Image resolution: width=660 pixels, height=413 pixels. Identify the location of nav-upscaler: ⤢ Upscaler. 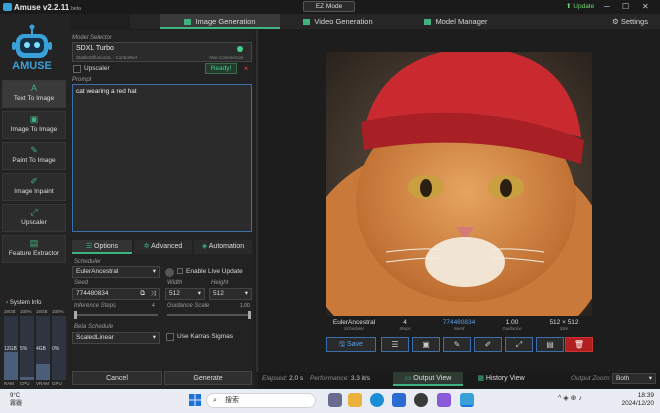
(34, 218).